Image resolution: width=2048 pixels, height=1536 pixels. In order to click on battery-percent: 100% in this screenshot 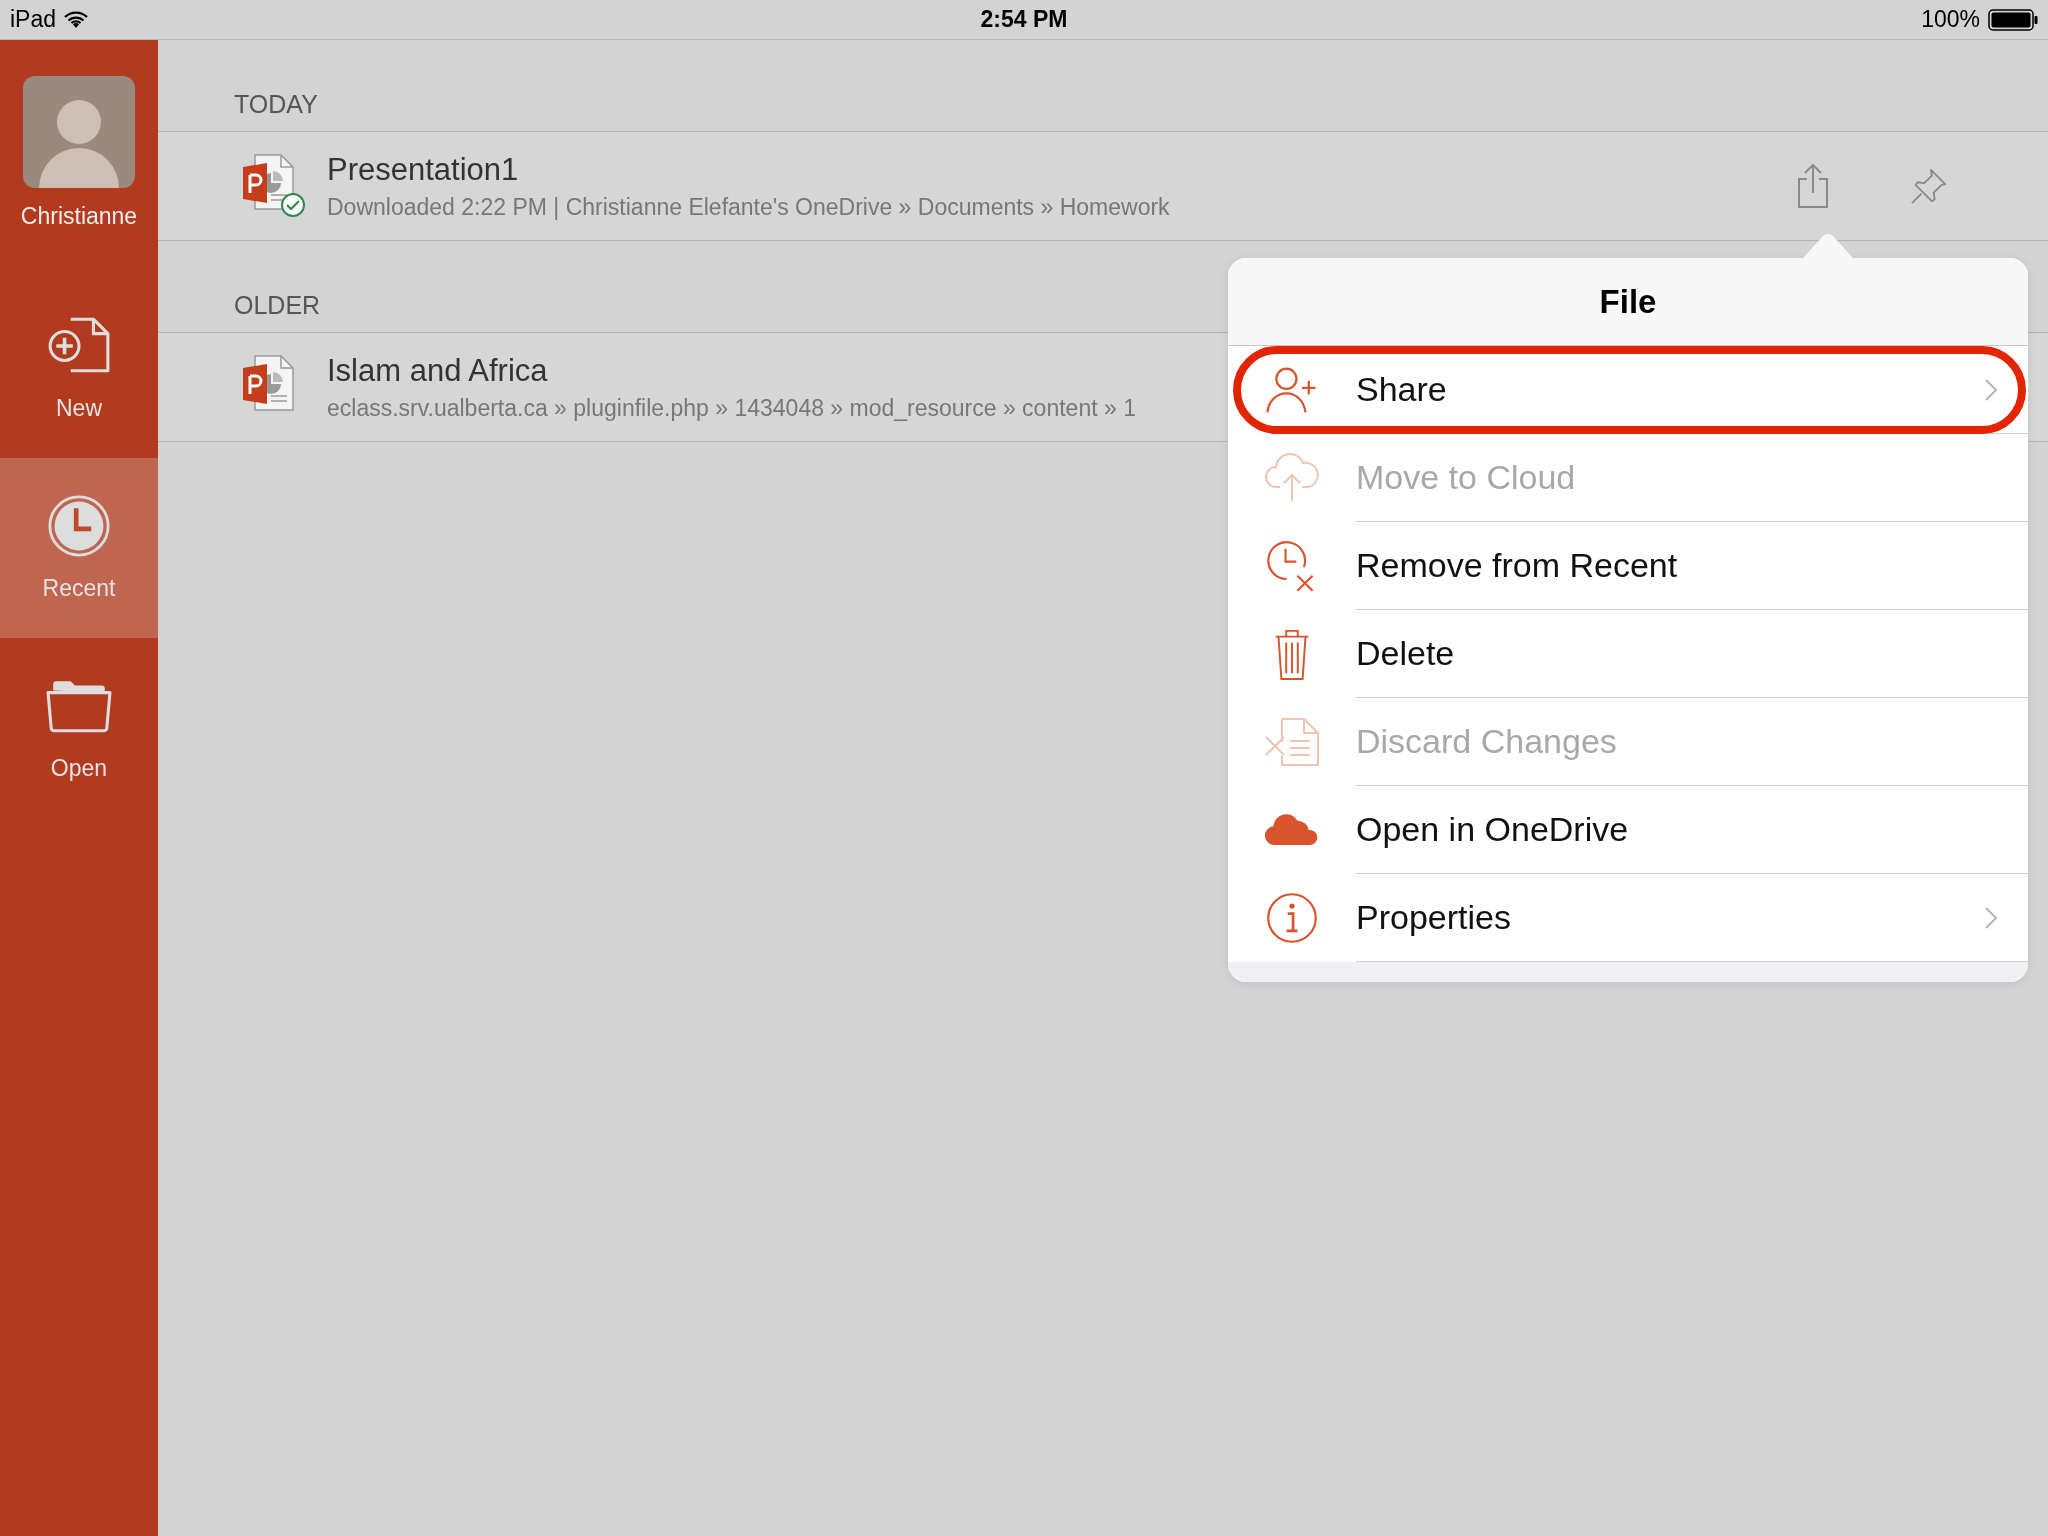, I will do `click(1950, 19)`.